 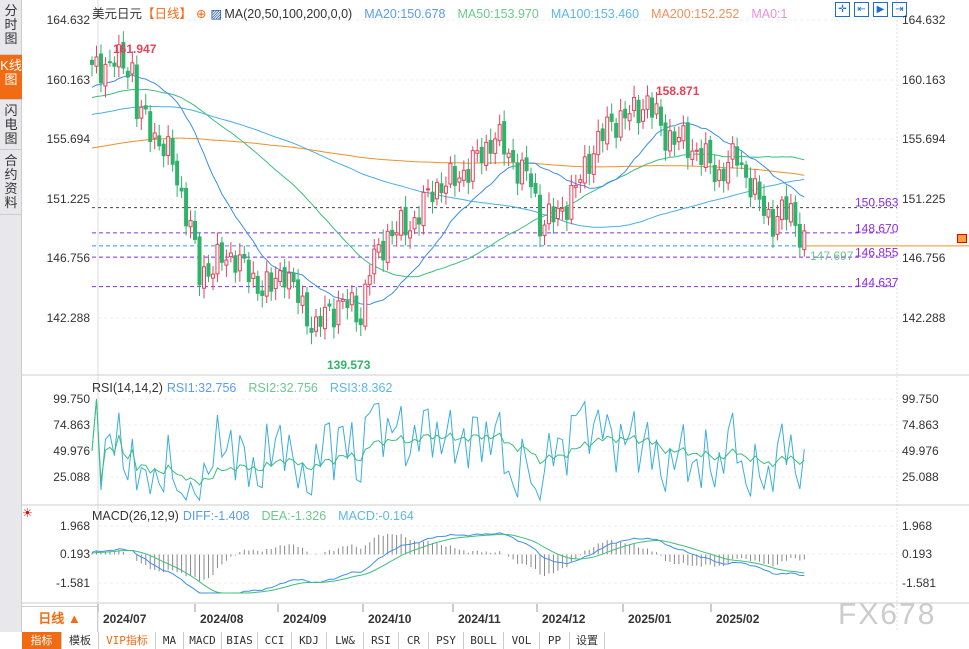 I want to click on rsi3-value: RSI3:8.362, so click(x=361, y=388).